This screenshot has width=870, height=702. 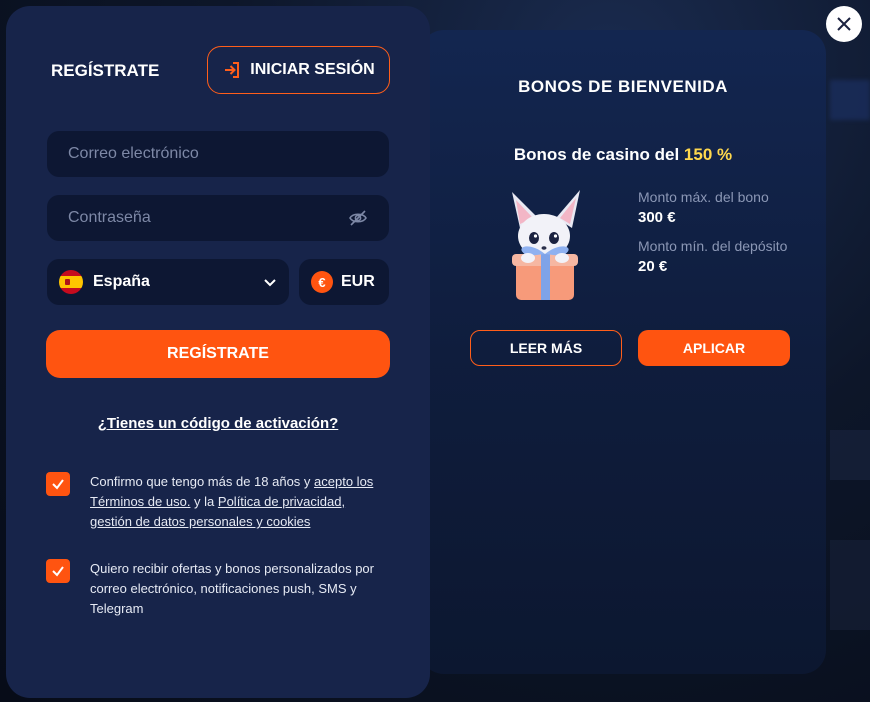 What do you see at coordinates (202, 481) in the screenshot?
I see `terms-text-part: Confirmo que tengo más de 18 años y` at bounding box center [202, 481].